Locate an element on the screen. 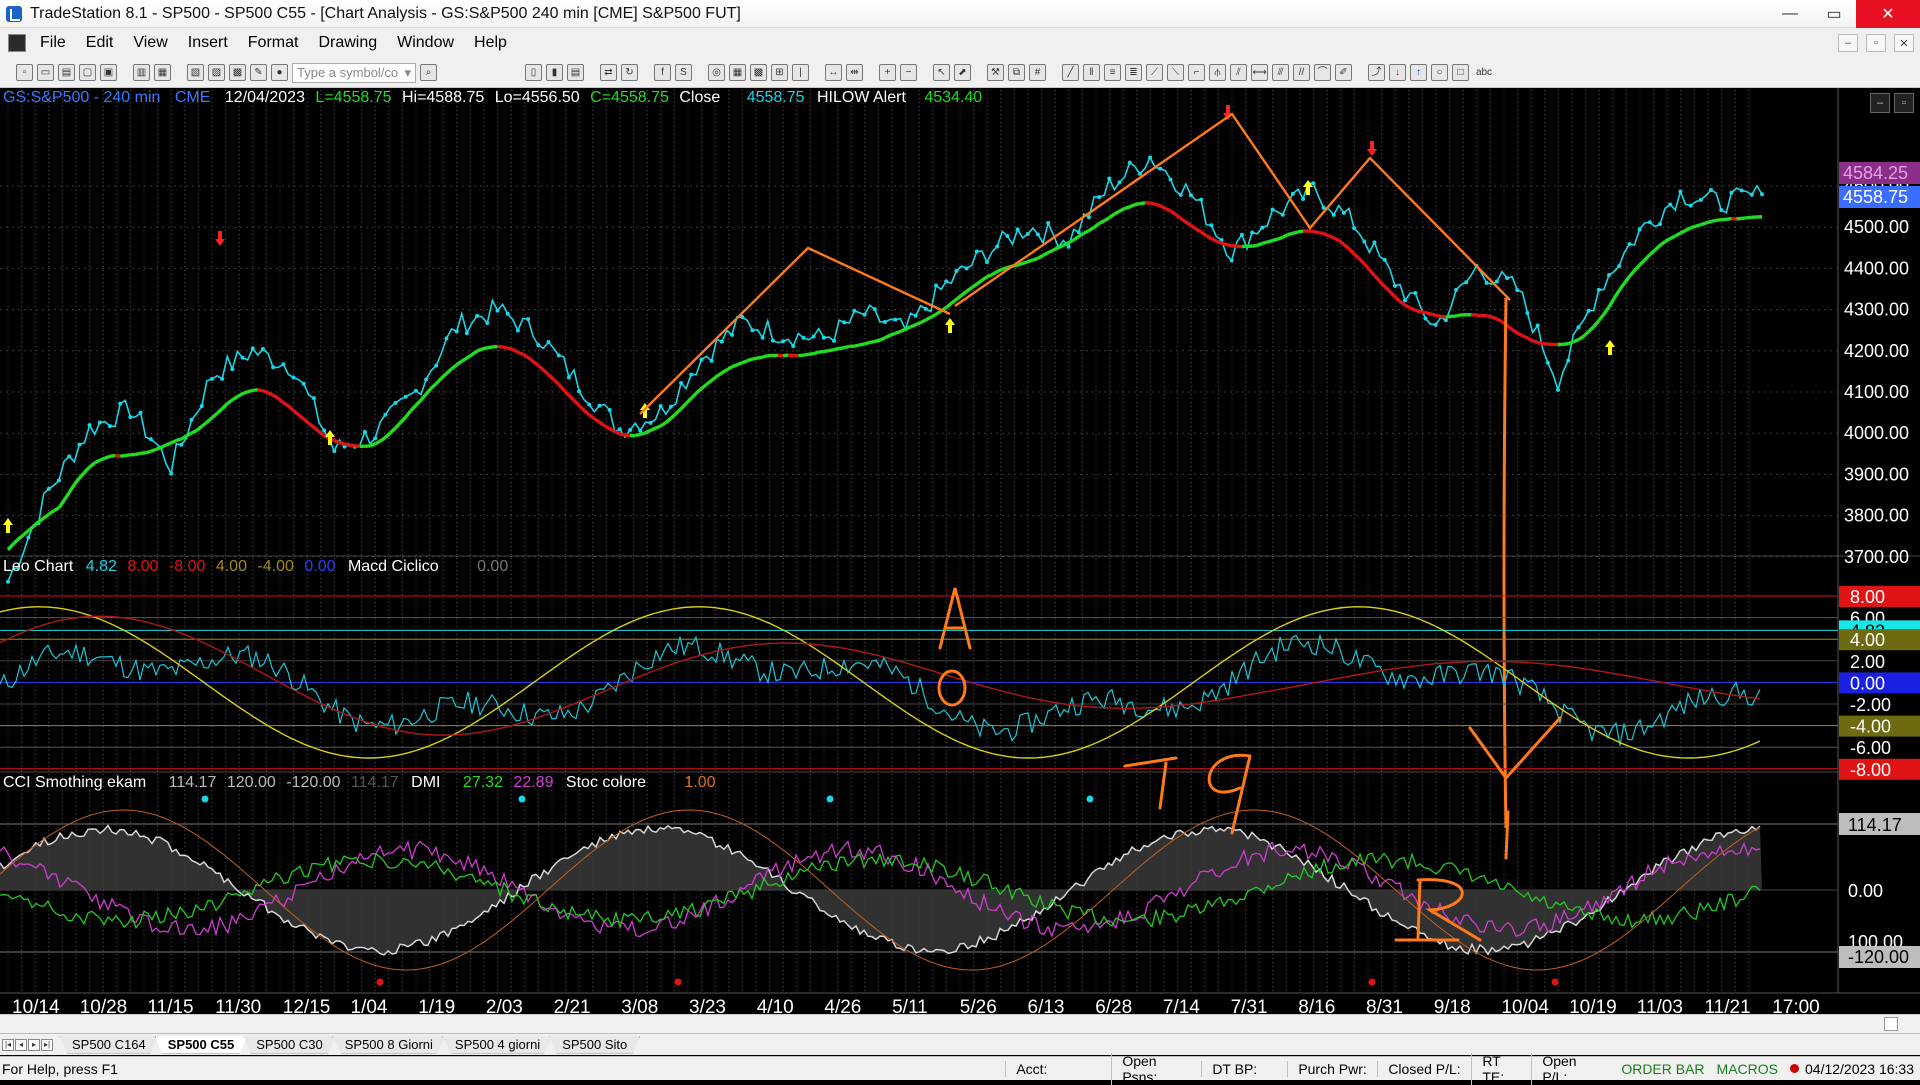  tab-sp500-c164: SP500 C164 is located at coordinates (109, 1045).